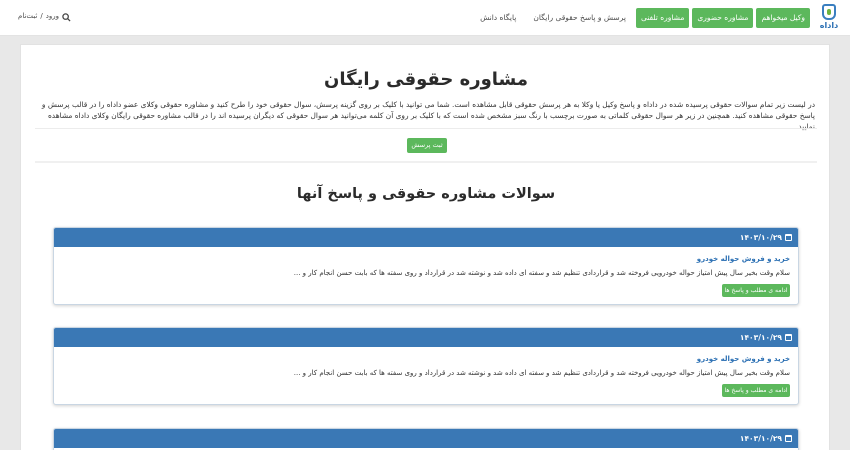 The image size is (850, 450). I want to click on logo-text: داداه, so click(829, 25).